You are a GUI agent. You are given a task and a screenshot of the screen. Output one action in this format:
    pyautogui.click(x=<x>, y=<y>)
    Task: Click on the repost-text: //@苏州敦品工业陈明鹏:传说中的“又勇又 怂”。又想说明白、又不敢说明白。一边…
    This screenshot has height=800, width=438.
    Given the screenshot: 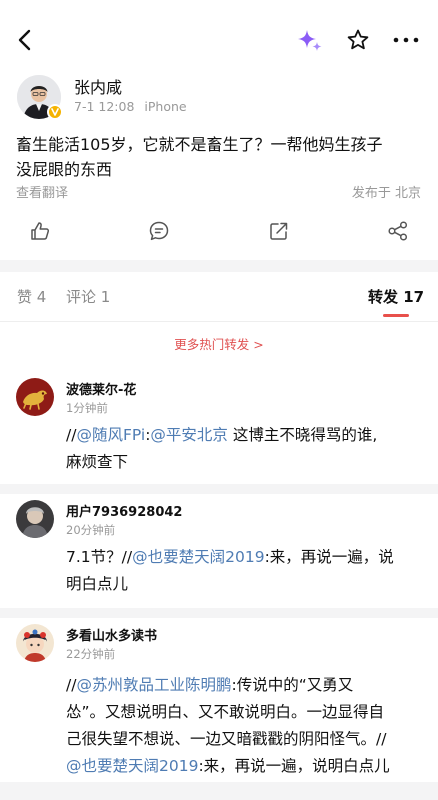 What is the action you would take?
    pyautogui.click(x=246, y=726)
    